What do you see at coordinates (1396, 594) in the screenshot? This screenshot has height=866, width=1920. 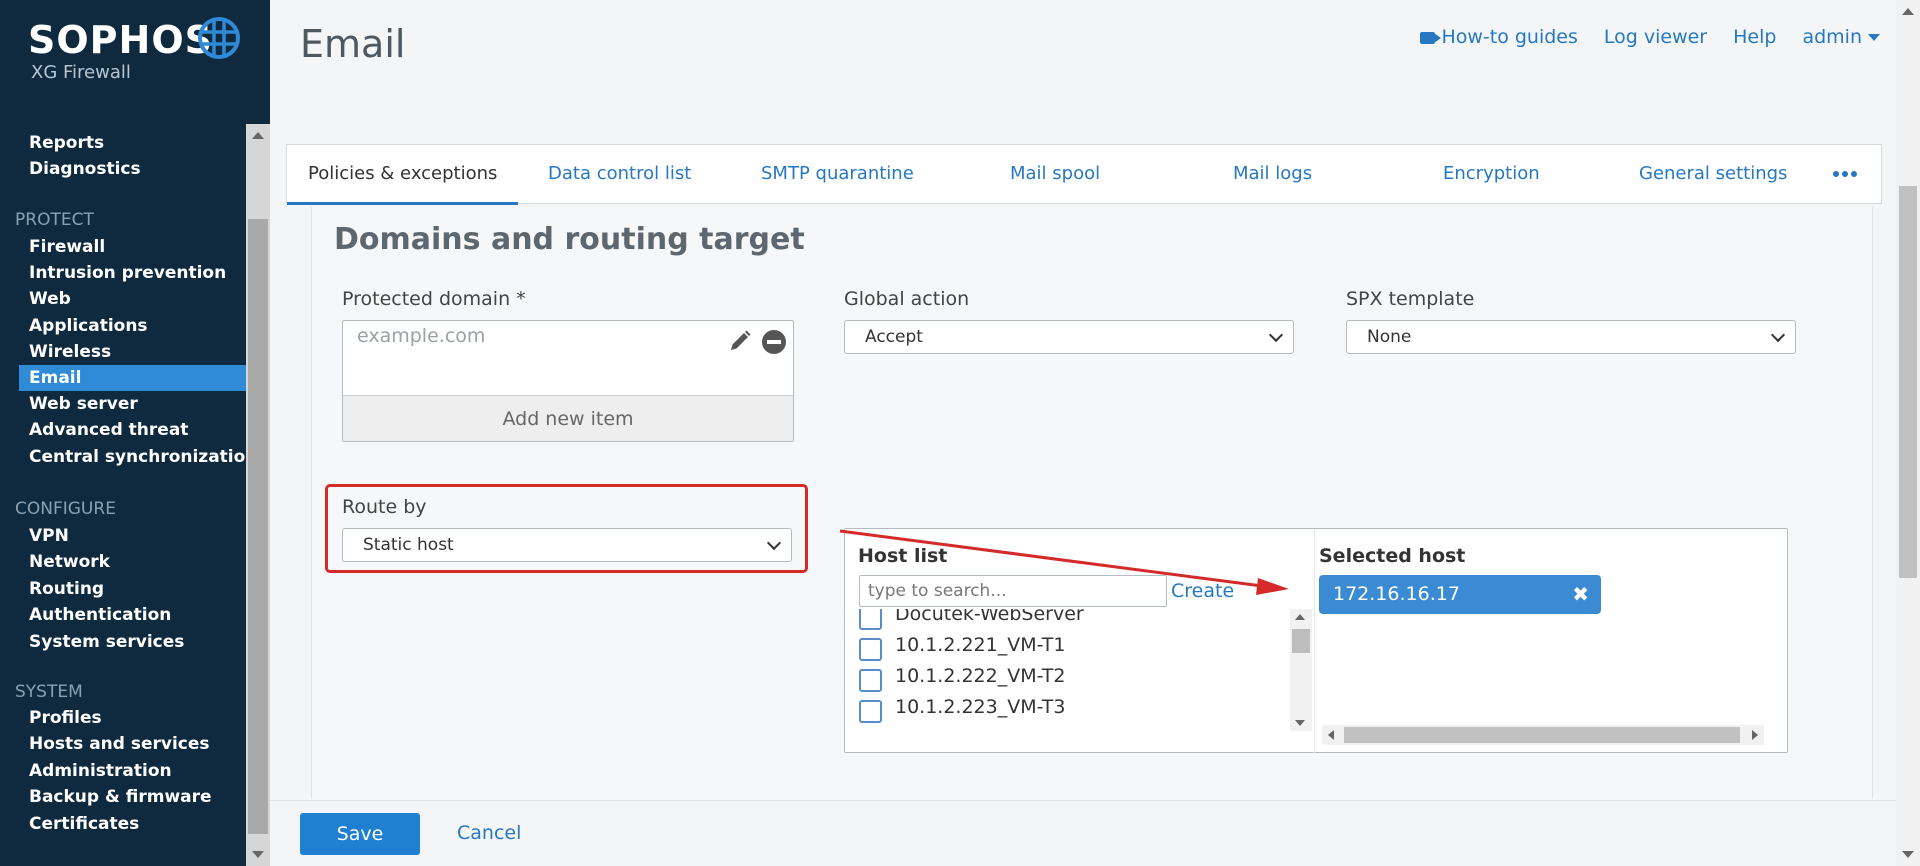 I see `selected-host-value: 172.16.16.17` at bounding box center [1396, 594].